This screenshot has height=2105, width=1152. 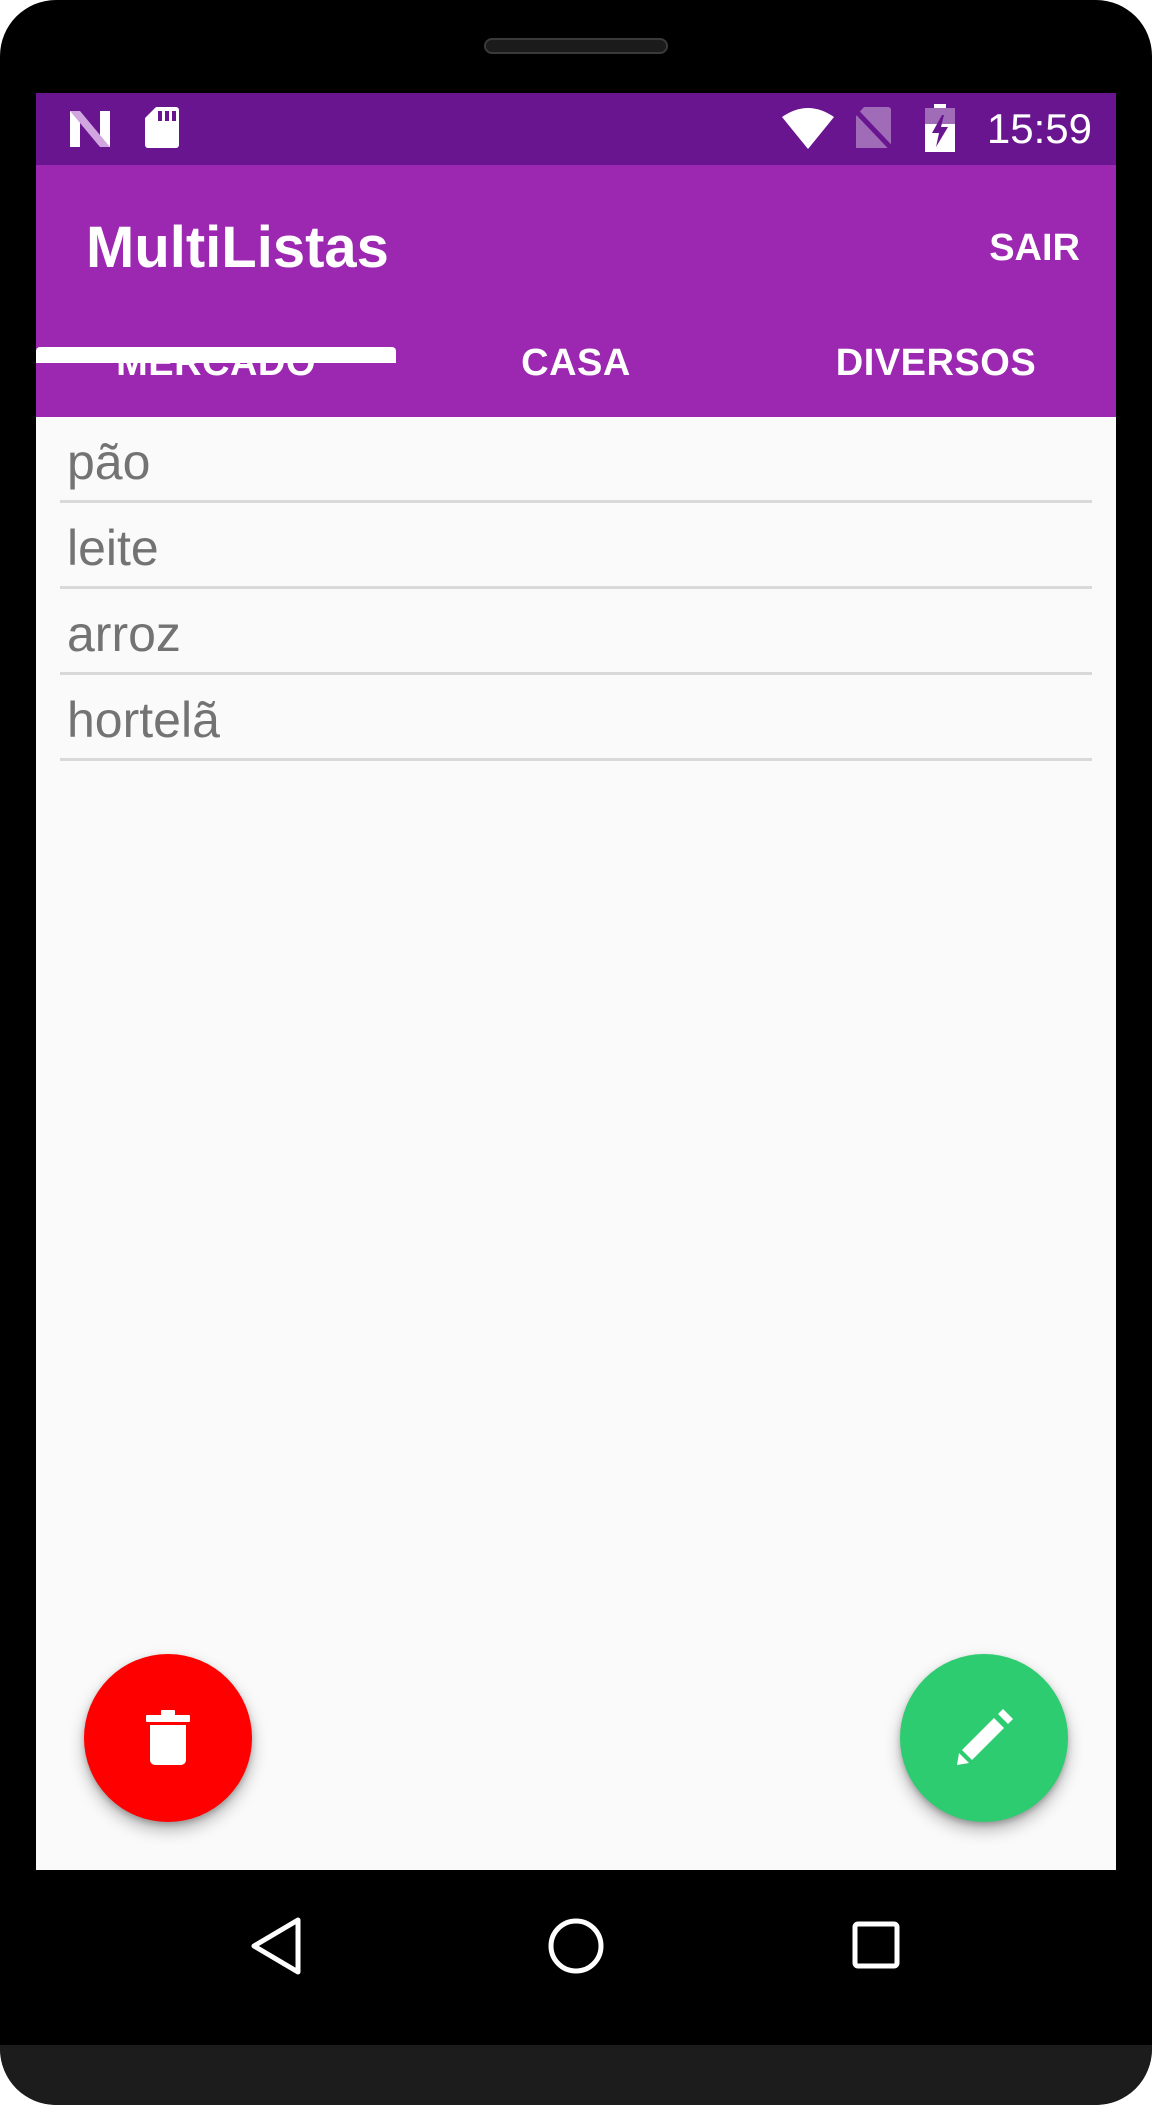 I want to click on tab-casa: CASA, so click(x=576, y=363).